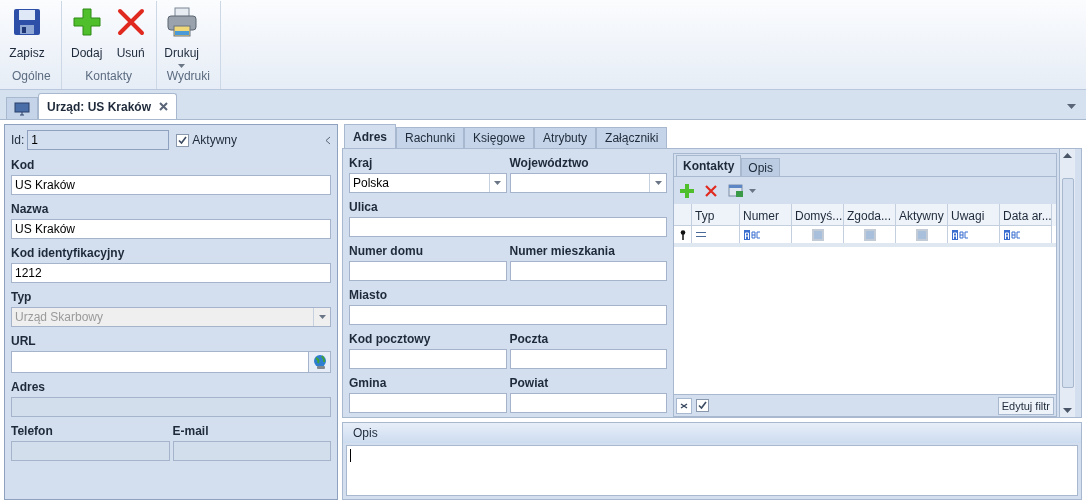 The image size is (1086, 504). What do you see at coordinates (386, 251) in the screenshot?
I see `field-label: Numer domu` at bounding box center [386, 251].